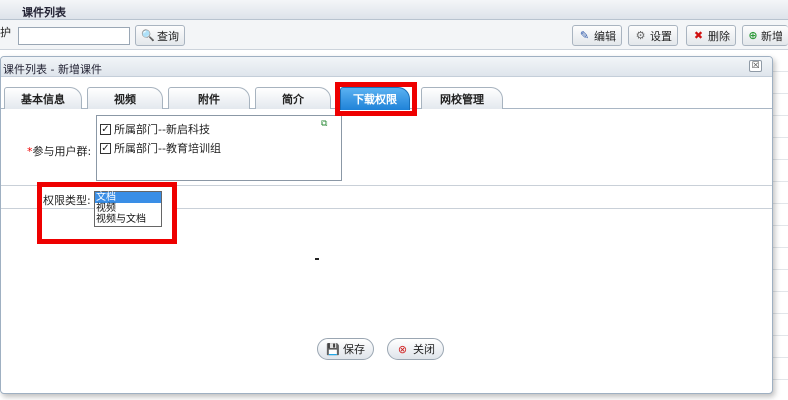 The image size is (788, 400). What do you see at coordinates (415, 349) in the screenshot?
I see `close-button: ⊗ 关闭` at bounding box center [415, 349].